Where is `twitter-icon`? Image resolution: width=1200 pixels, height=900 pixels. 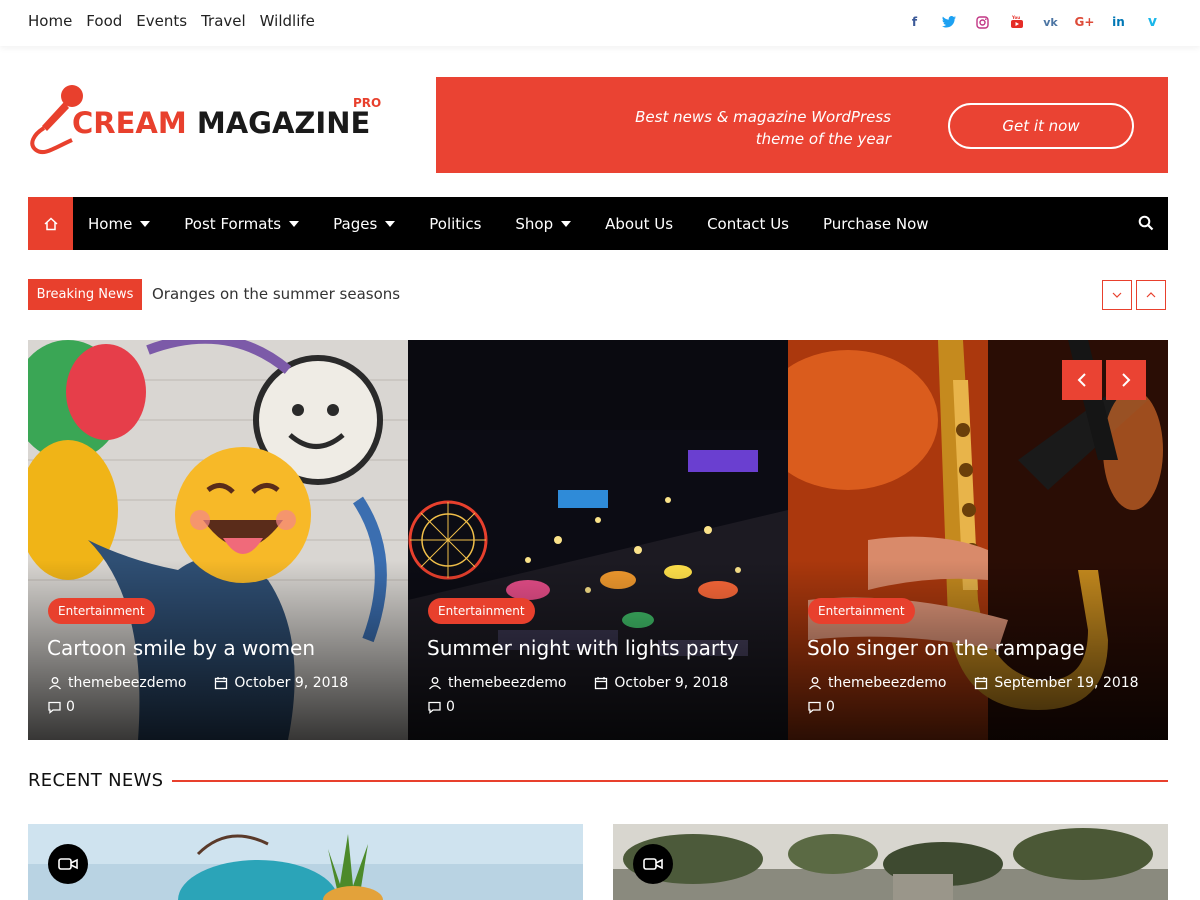 twitter-icon is located at coordinates (948, 22).